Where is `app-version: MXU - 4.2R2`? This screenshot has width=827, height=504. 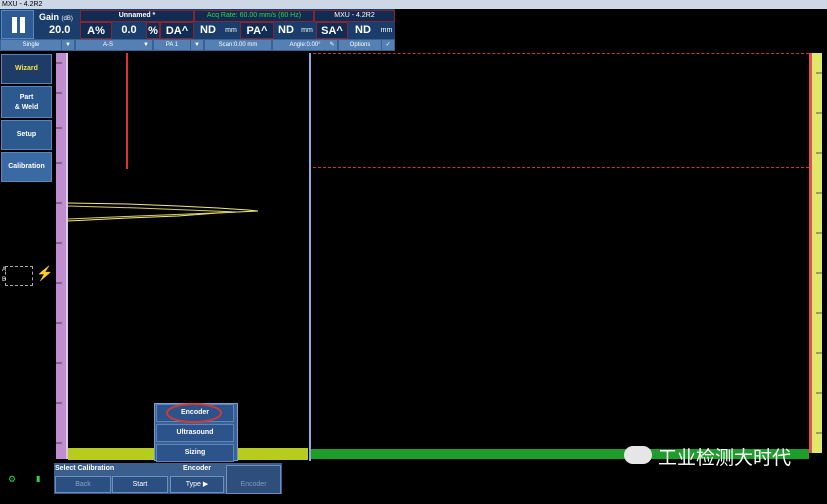
app-version: MXU - 4.2R2 is located at coordinates (354, 15).